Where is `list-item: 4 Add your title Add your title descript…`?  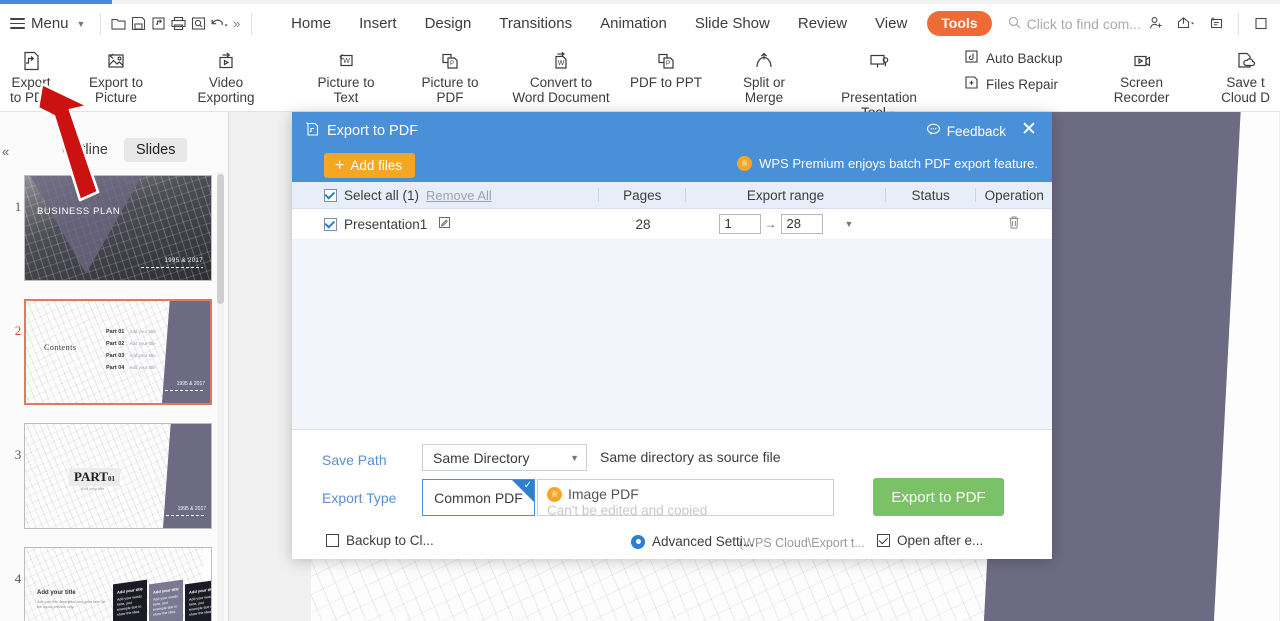 list-item: 4 Add your title Add your title descript… is located at coordinates (114, 581).